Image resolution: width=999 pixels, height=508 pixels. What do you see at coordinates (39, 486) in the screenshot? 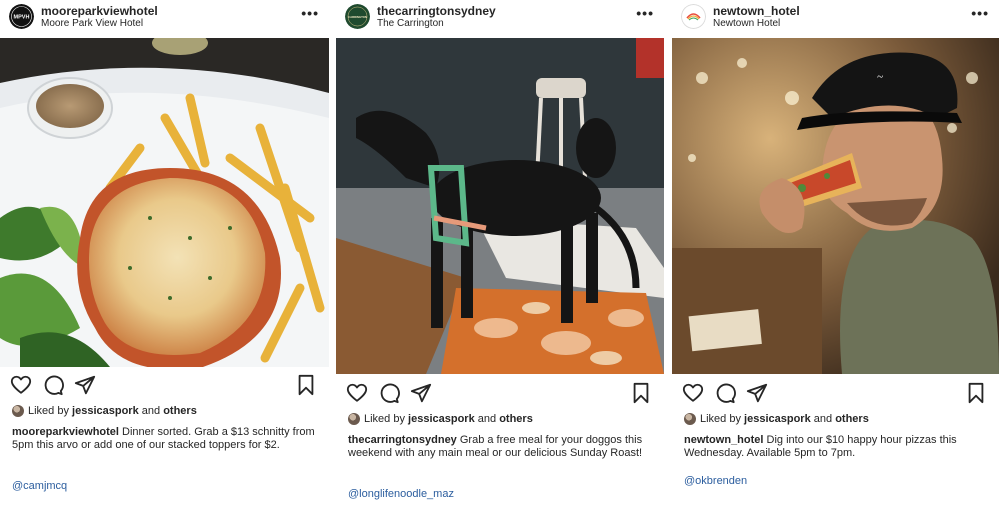
I see `photo-credit-link: @camjmcq` at bounding box center [39, 486].